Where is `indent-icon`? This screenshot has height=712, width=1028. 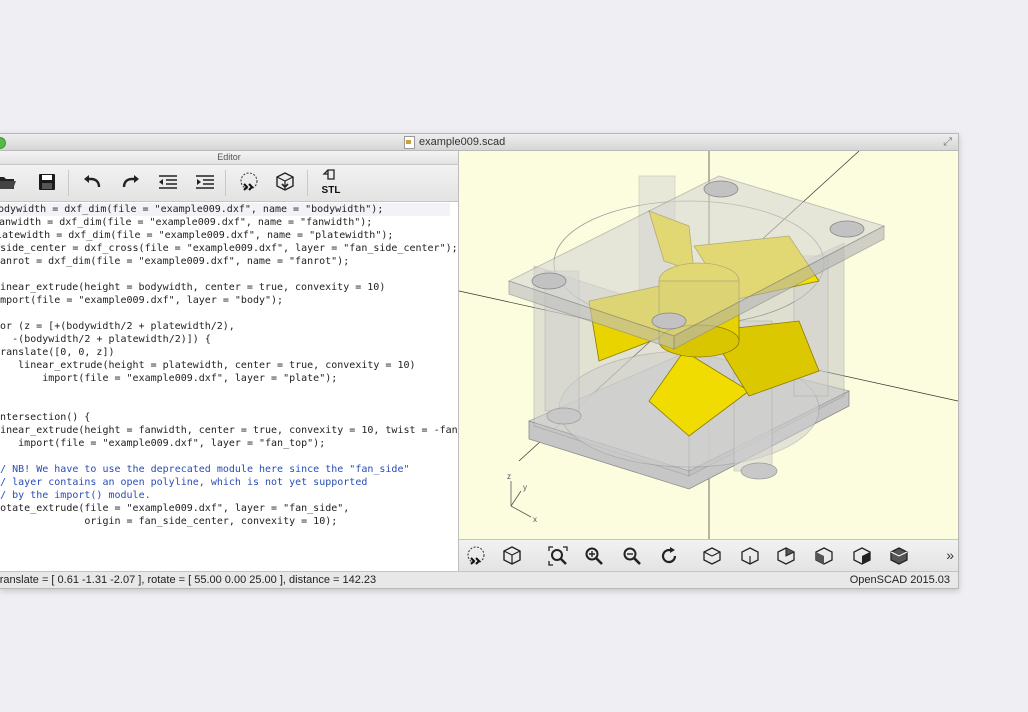 indent-icon is located at coordinates (205, 182).